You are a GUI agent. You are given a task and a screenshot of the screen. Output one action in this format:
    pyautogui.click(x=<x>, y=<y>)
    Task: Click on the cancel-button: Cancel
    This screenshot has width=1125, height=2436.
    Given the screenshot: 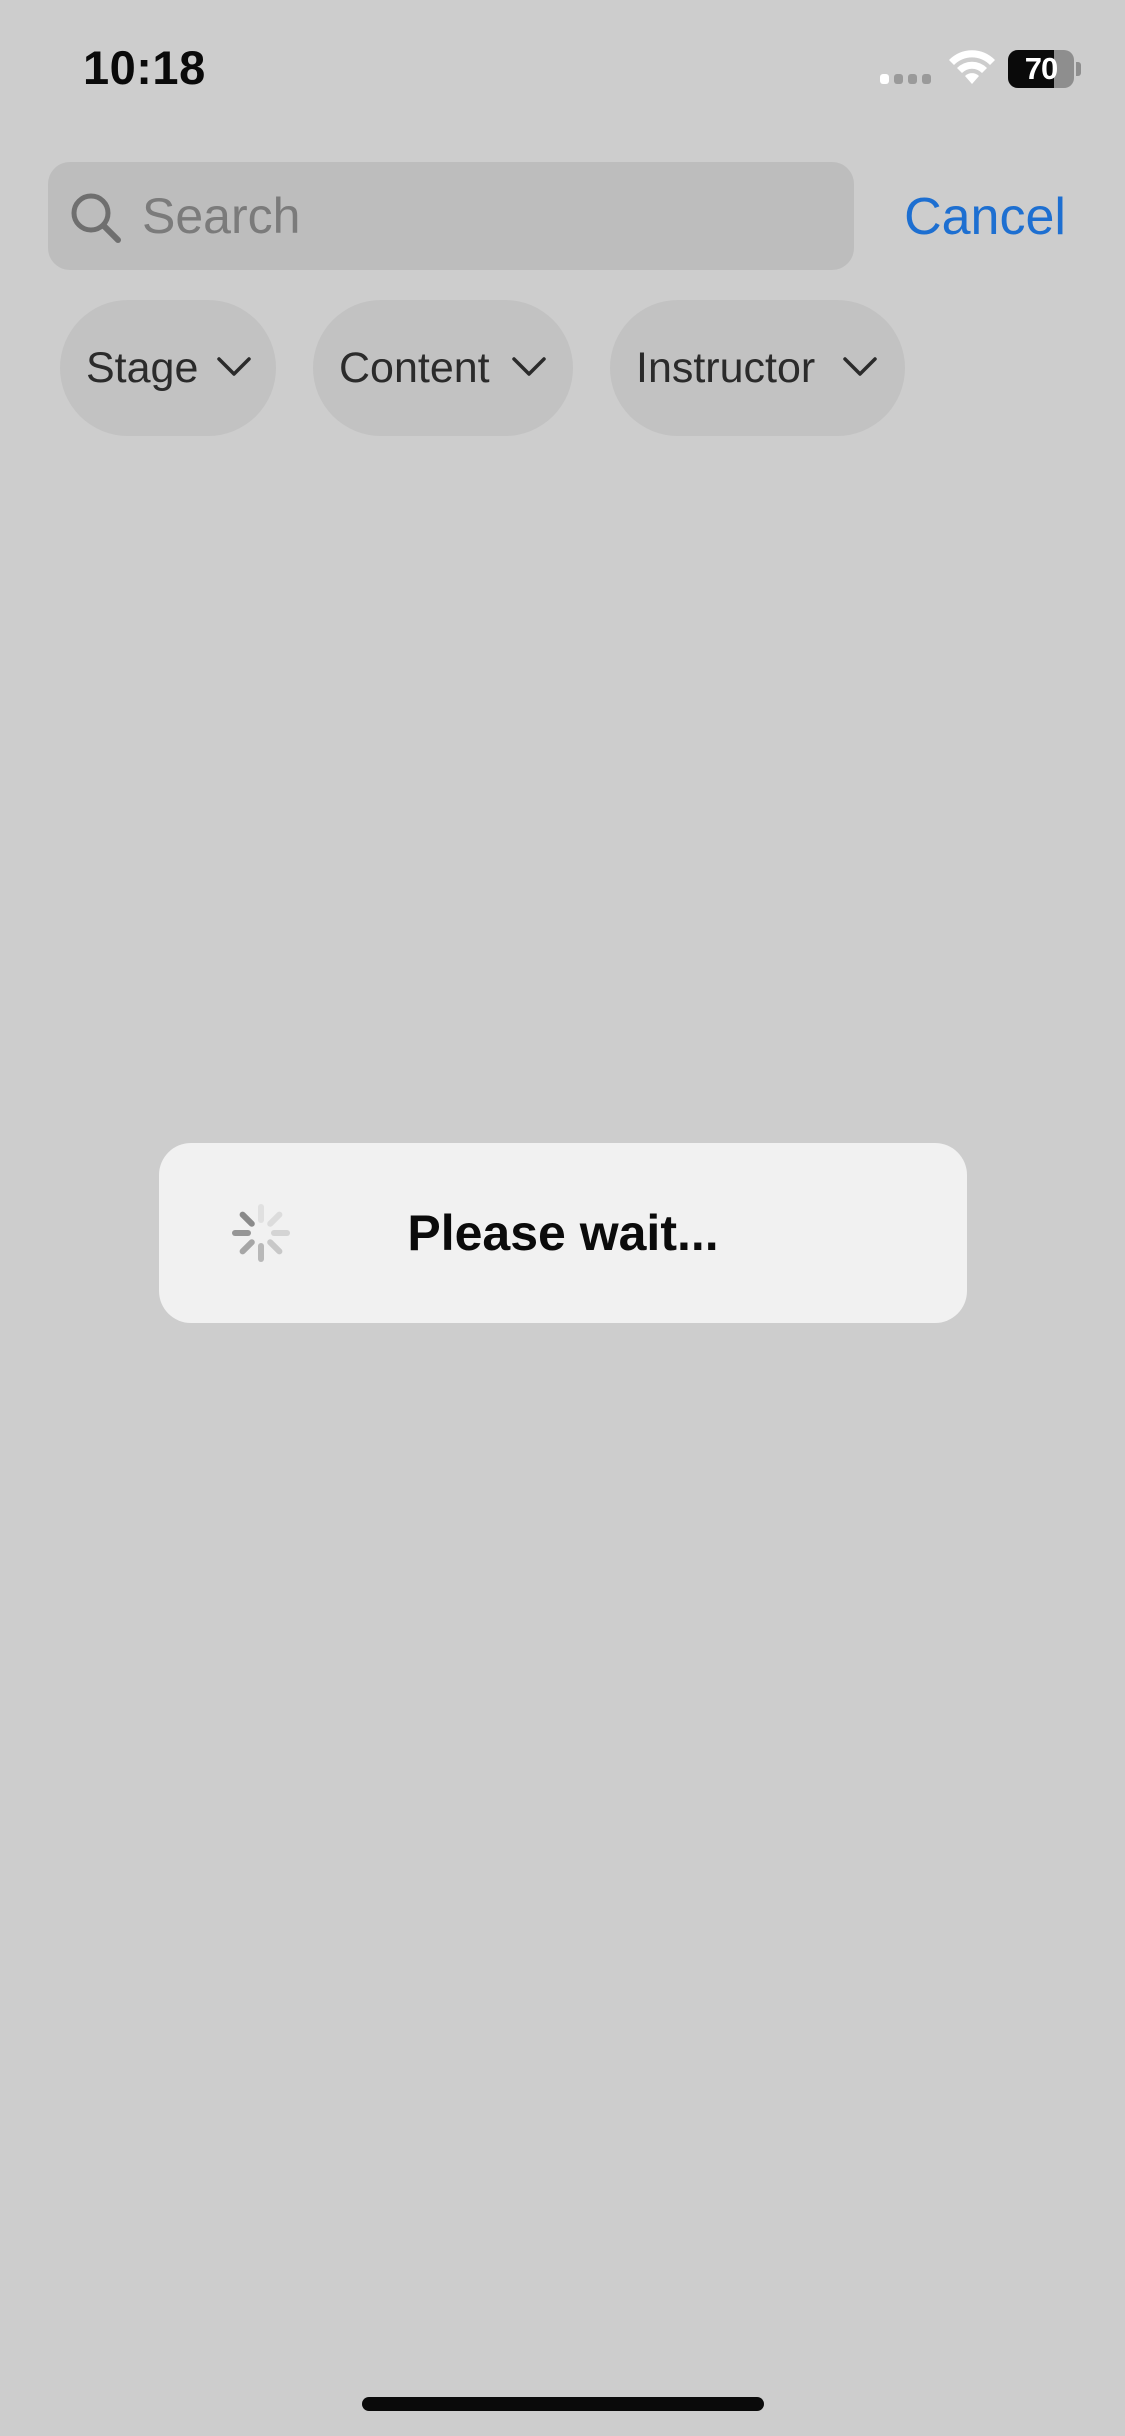 What is the action you would take?
    pyautogui.click(x=985, y=217)
    